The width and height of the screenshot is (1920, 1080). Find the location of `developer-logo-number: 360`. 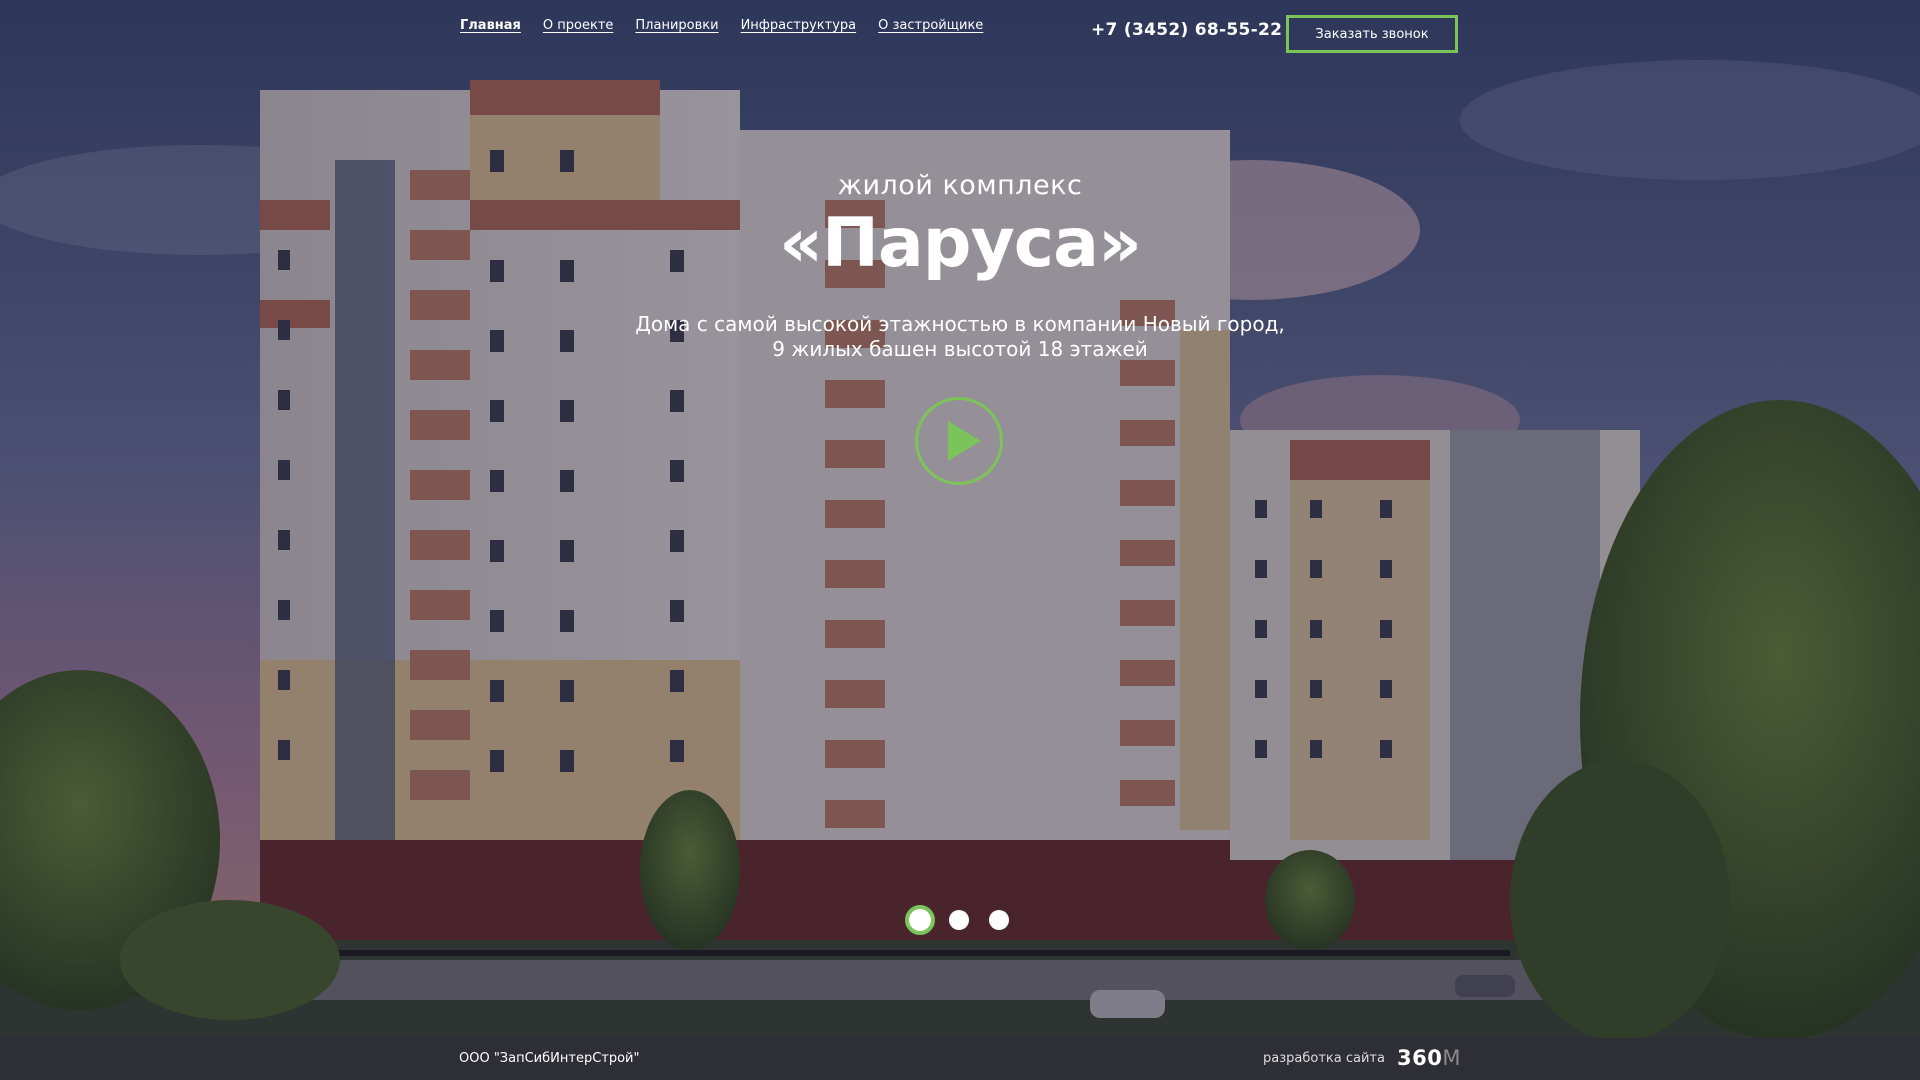

developer-logo-number: 360 is located at coordinates (1420, 1058).